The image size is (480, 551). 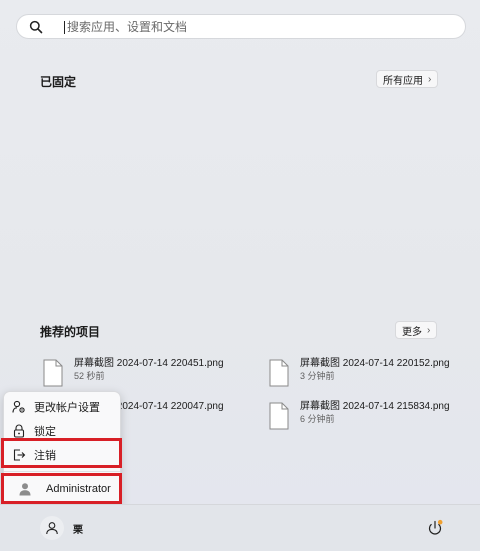 What do you see at coordinates (317, 419) in the screenshot?
I see `file-time: 6 分钟前` at bounding box center [317, 419].